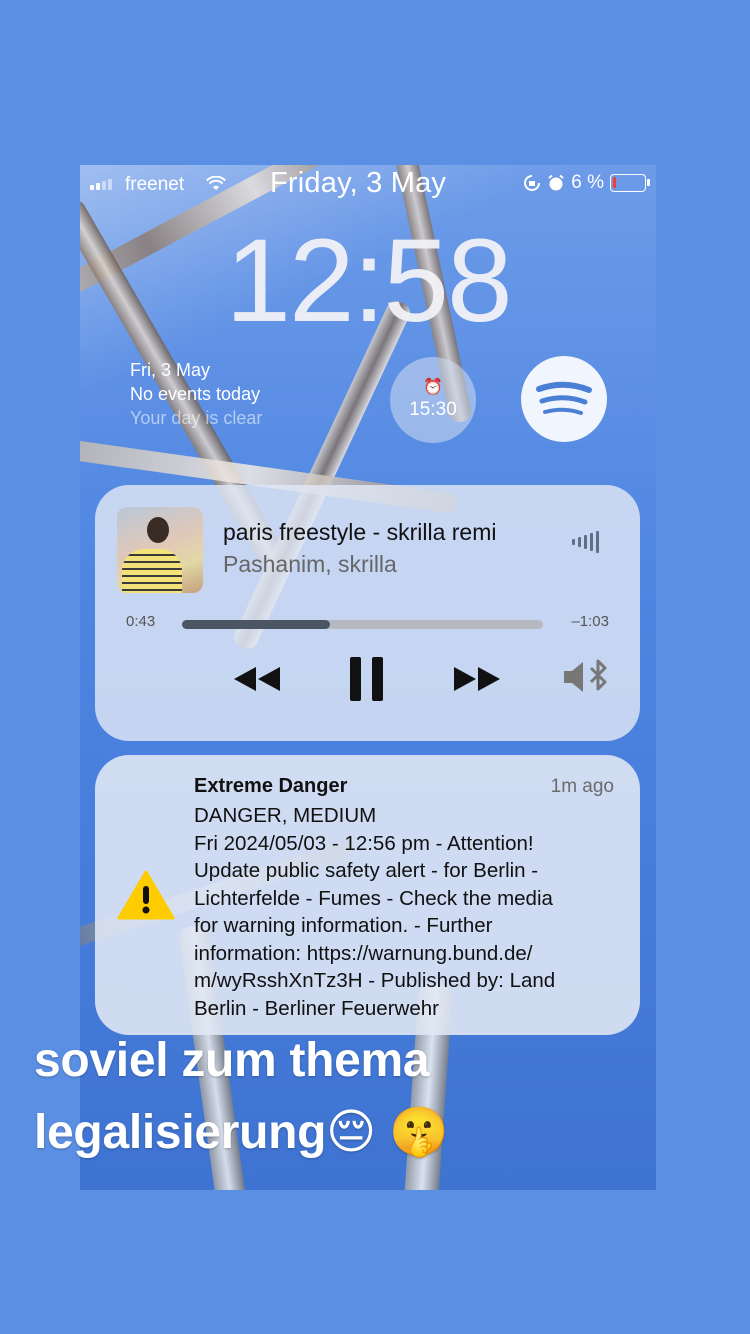 Image resolution: width=750 pixels, height=1334 pixels. What do you see at coordinates (146, 895) in the screenshot?
I see `warning-icon` at bounding box center [146, 895].